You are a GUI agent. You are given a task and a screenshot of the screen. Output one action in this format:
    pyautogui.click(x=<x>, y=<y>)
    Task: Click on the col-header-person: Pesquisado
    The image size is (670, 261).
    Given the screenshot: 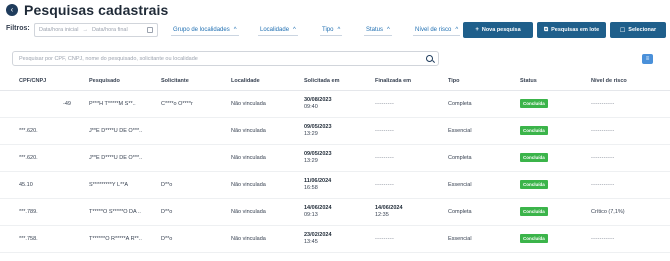 What is the action you would take?
    pyautogui.click(x=125, y=81)
    